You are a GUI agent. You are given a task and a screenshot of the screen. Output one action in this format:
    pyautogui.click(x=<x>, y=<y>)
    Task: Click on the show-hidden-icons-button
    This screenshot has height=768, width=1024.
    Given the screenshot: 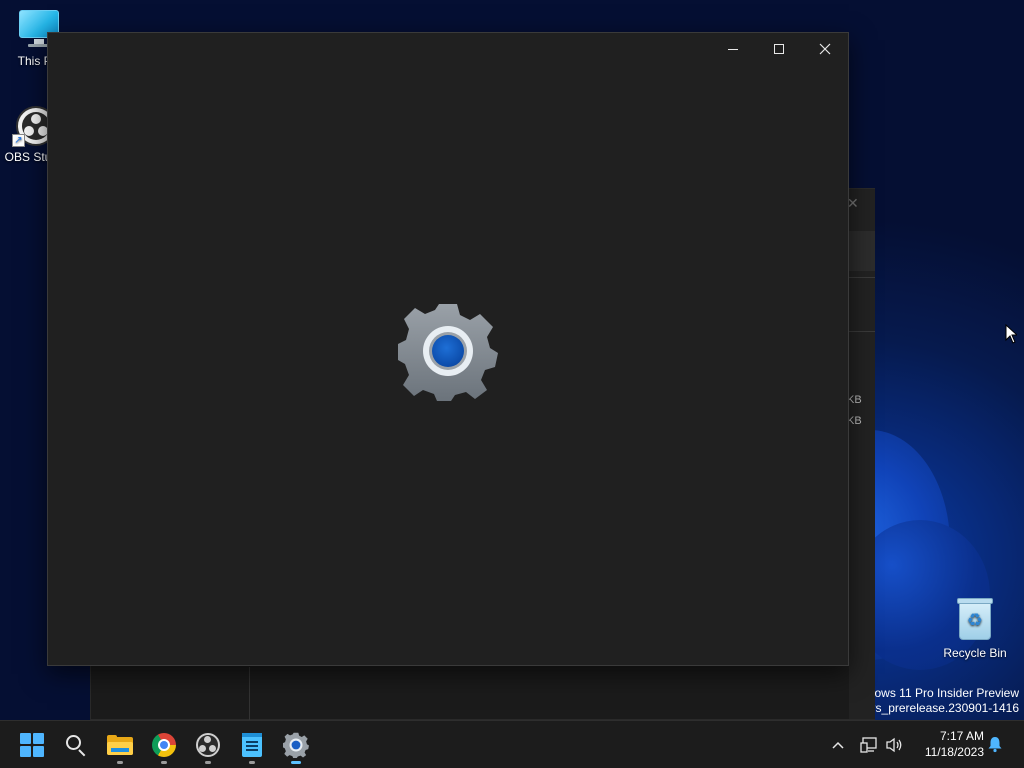 What is the action you would take?
    pyautogui.click(x=838, y=744)
    